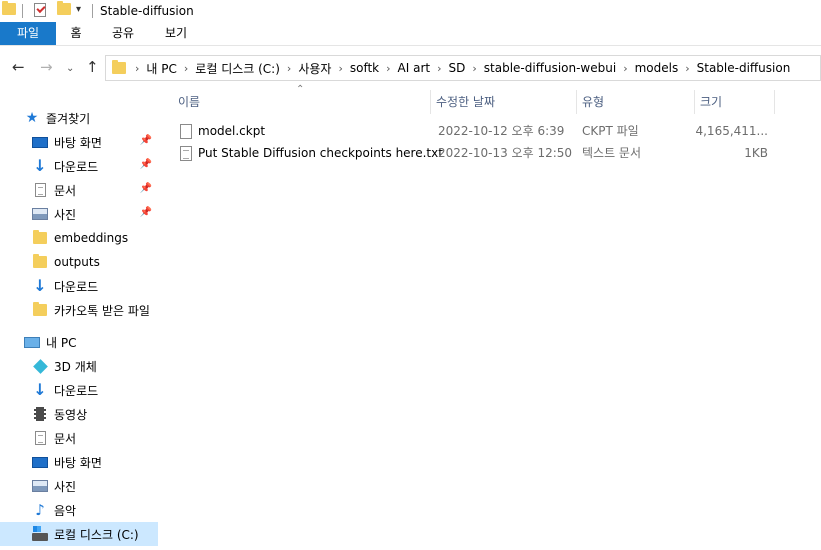 The height and width of the screenshot is (550, 821). I want to click on properties-icon, so click(40, 10).